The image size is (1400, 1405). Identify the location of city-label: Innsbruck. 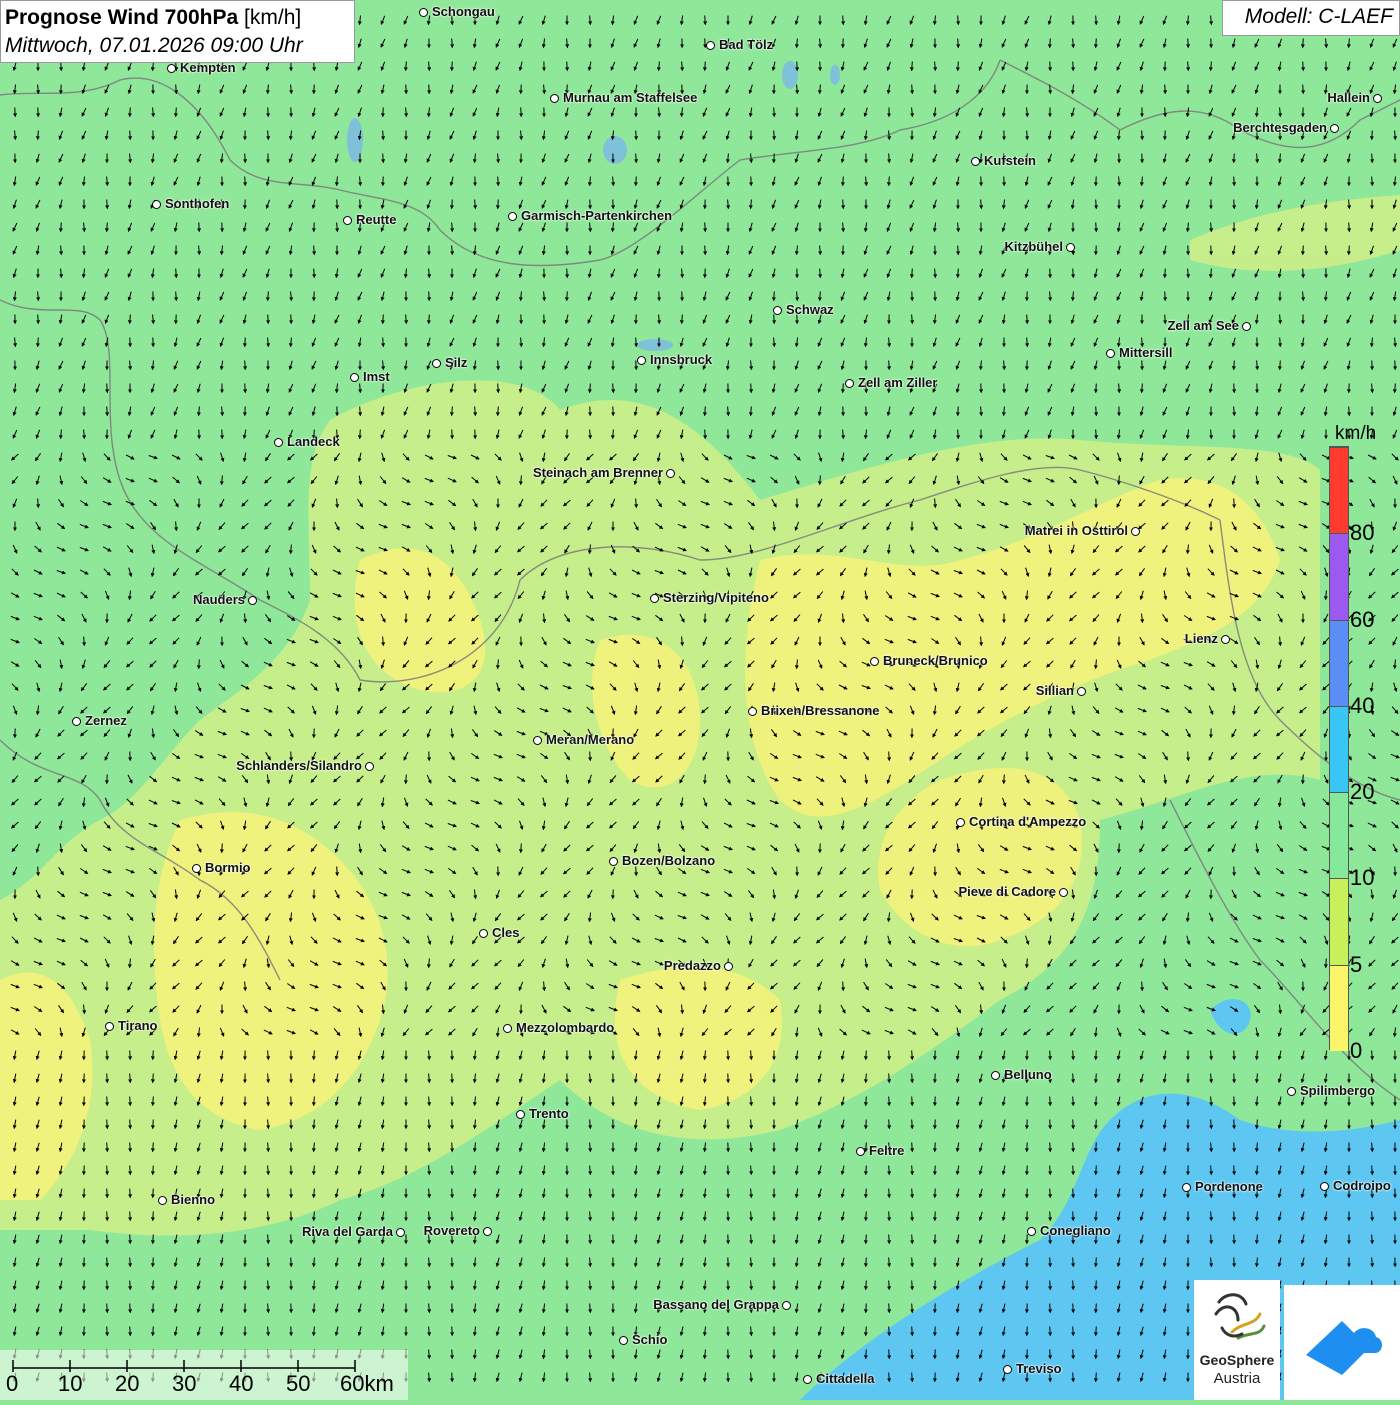
(681, 359).